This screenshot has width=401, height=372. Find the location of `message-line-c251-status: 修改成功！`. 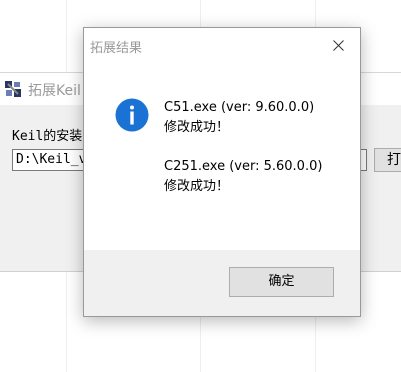

message-line-c251-status: 修改成功！ is located at coordinates (197, 186).